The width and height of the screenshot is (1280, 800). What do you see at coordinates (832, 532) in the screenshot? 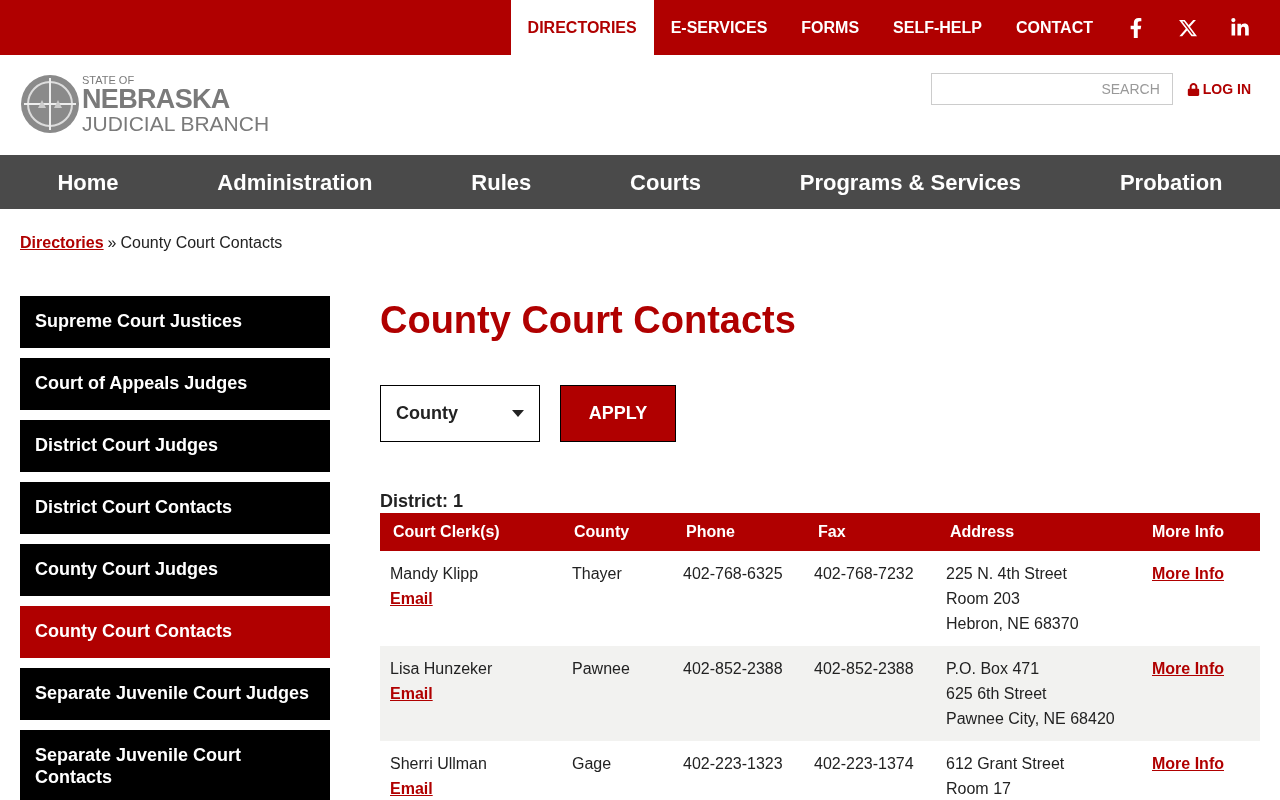
I see `column-header: Fax` at bounding box center [832, 532].